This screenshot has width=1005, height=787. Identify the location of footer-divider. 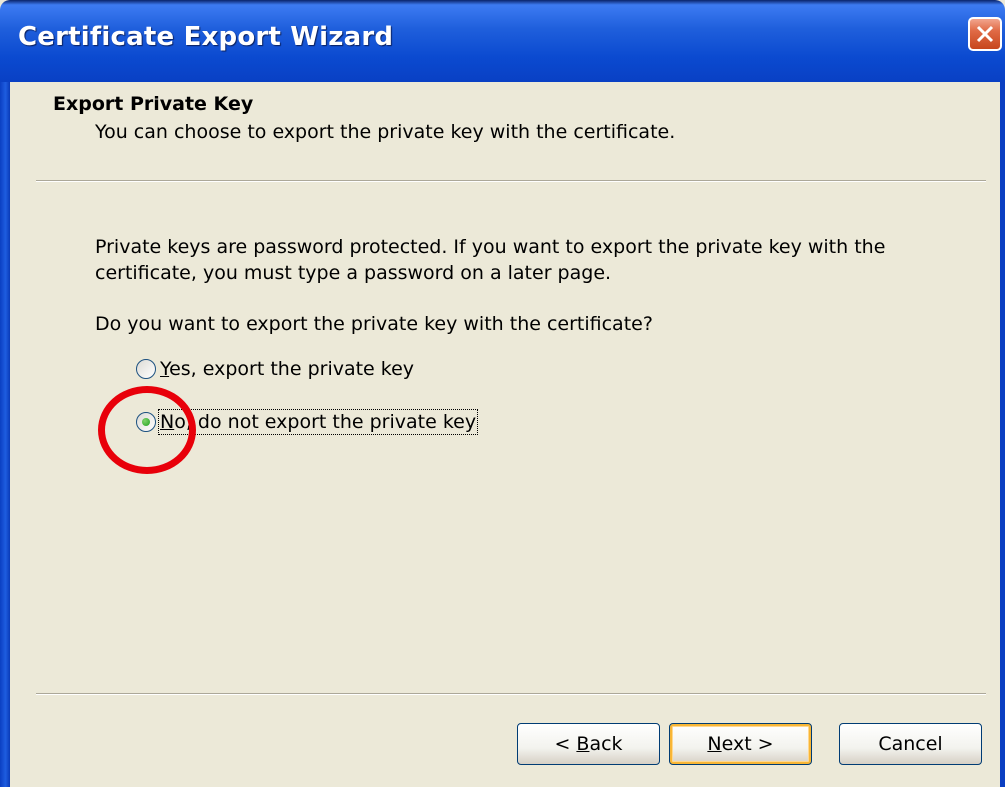
(511, 694).